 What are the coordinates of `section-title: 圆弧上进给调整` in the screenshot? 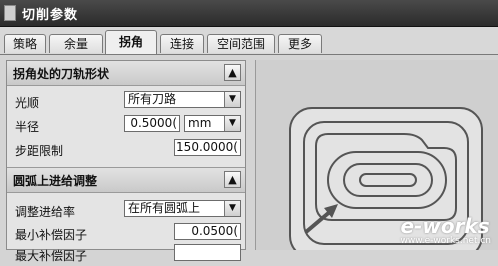 It's located at (55, 181).